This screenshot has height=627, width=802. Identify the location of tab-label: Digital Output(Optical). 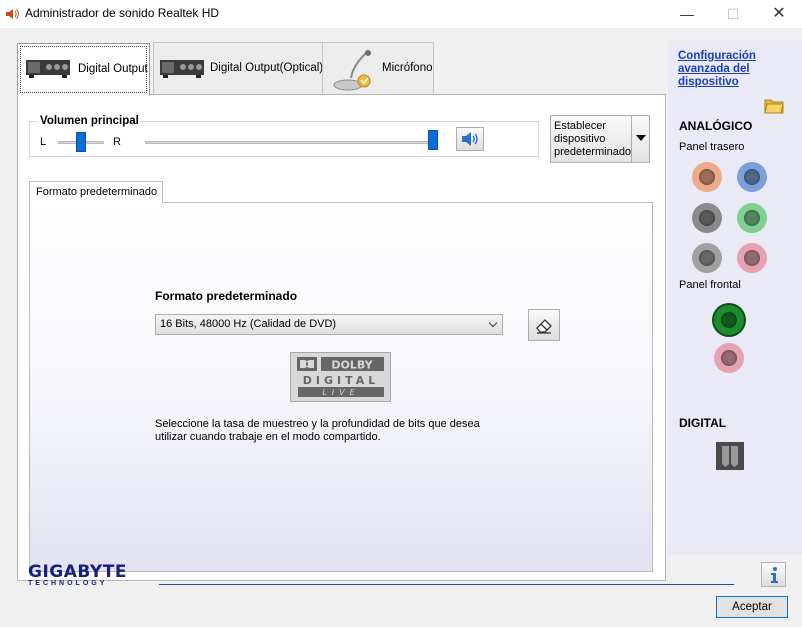
(267, 68).